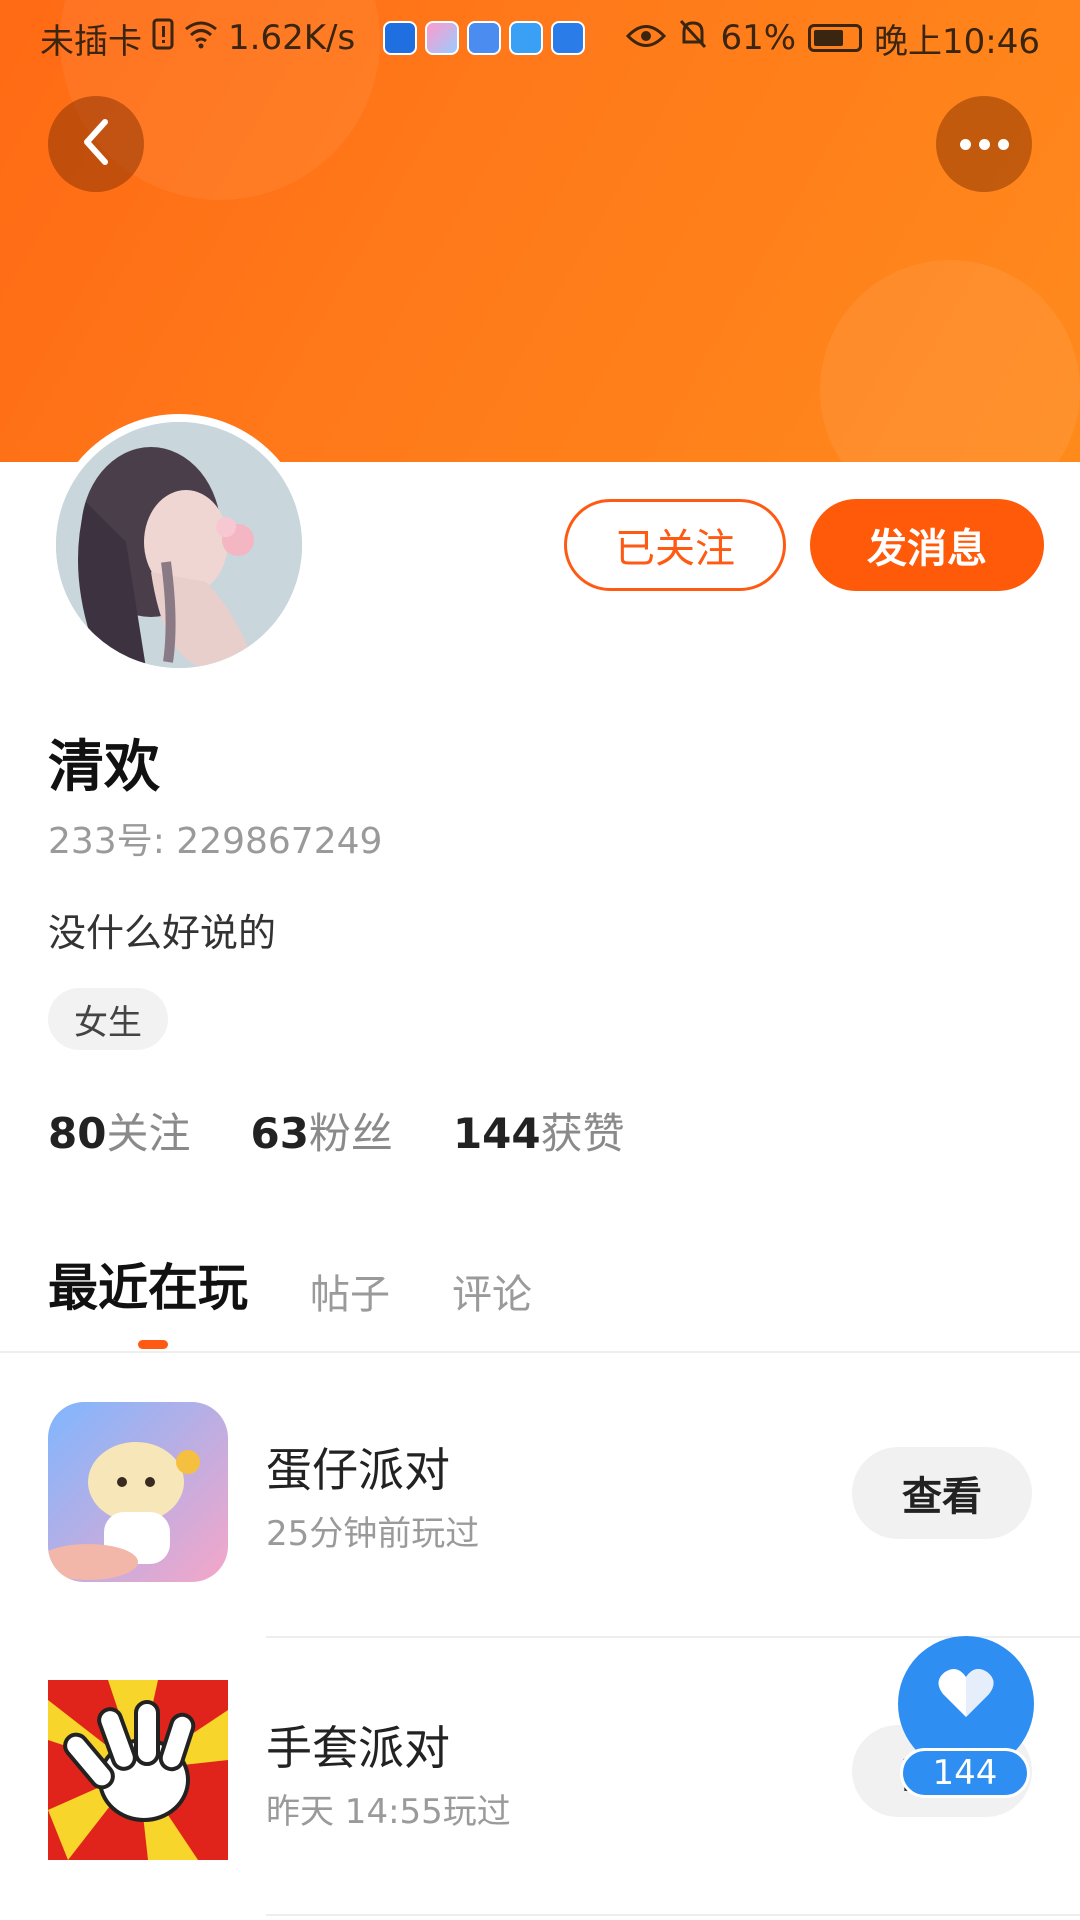  I want to click on eye-icon, so click(646, 38).